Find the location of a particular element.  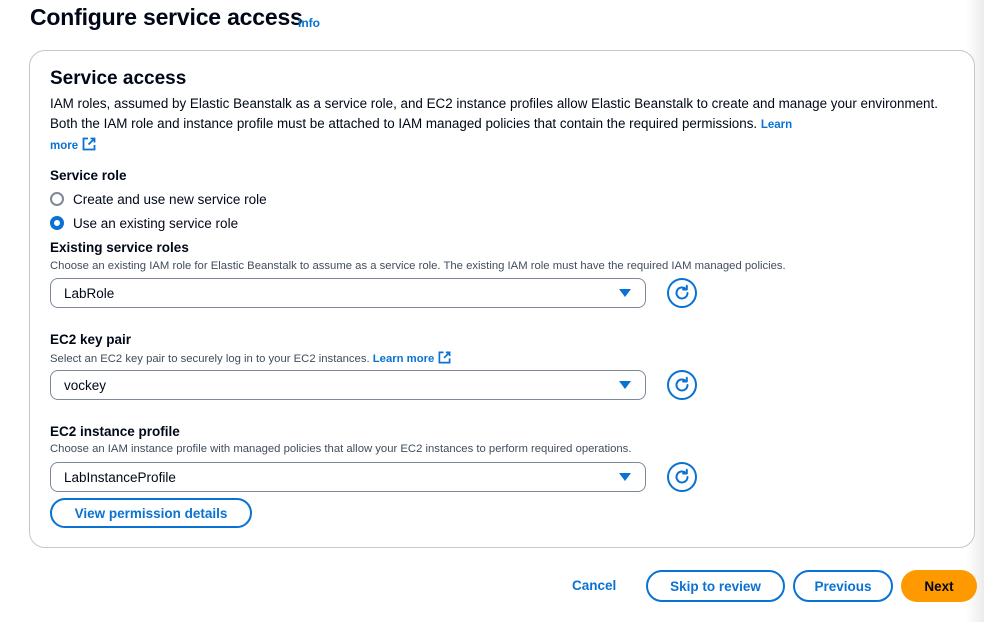

instance-profile-select: LabInstanceProfile is located at coordinates (348, 477).